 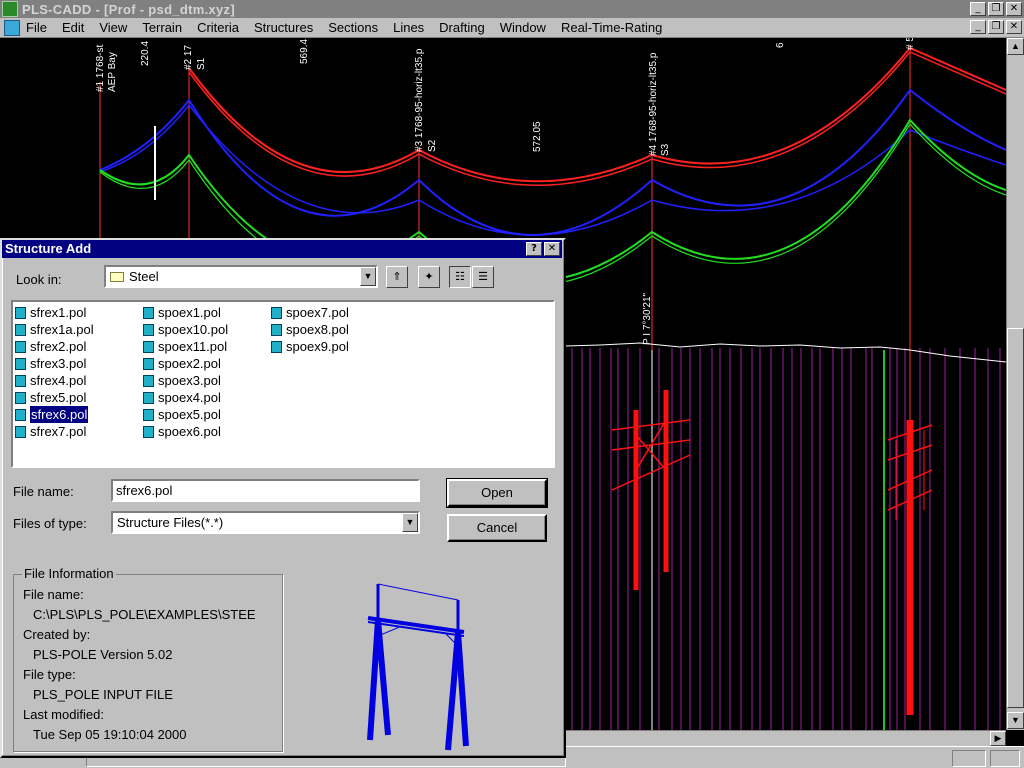 What do you see at coordinates (996, 27) in the screenshot?
I see `doc-restore-button: ❐` at bounding box center [996, 27].